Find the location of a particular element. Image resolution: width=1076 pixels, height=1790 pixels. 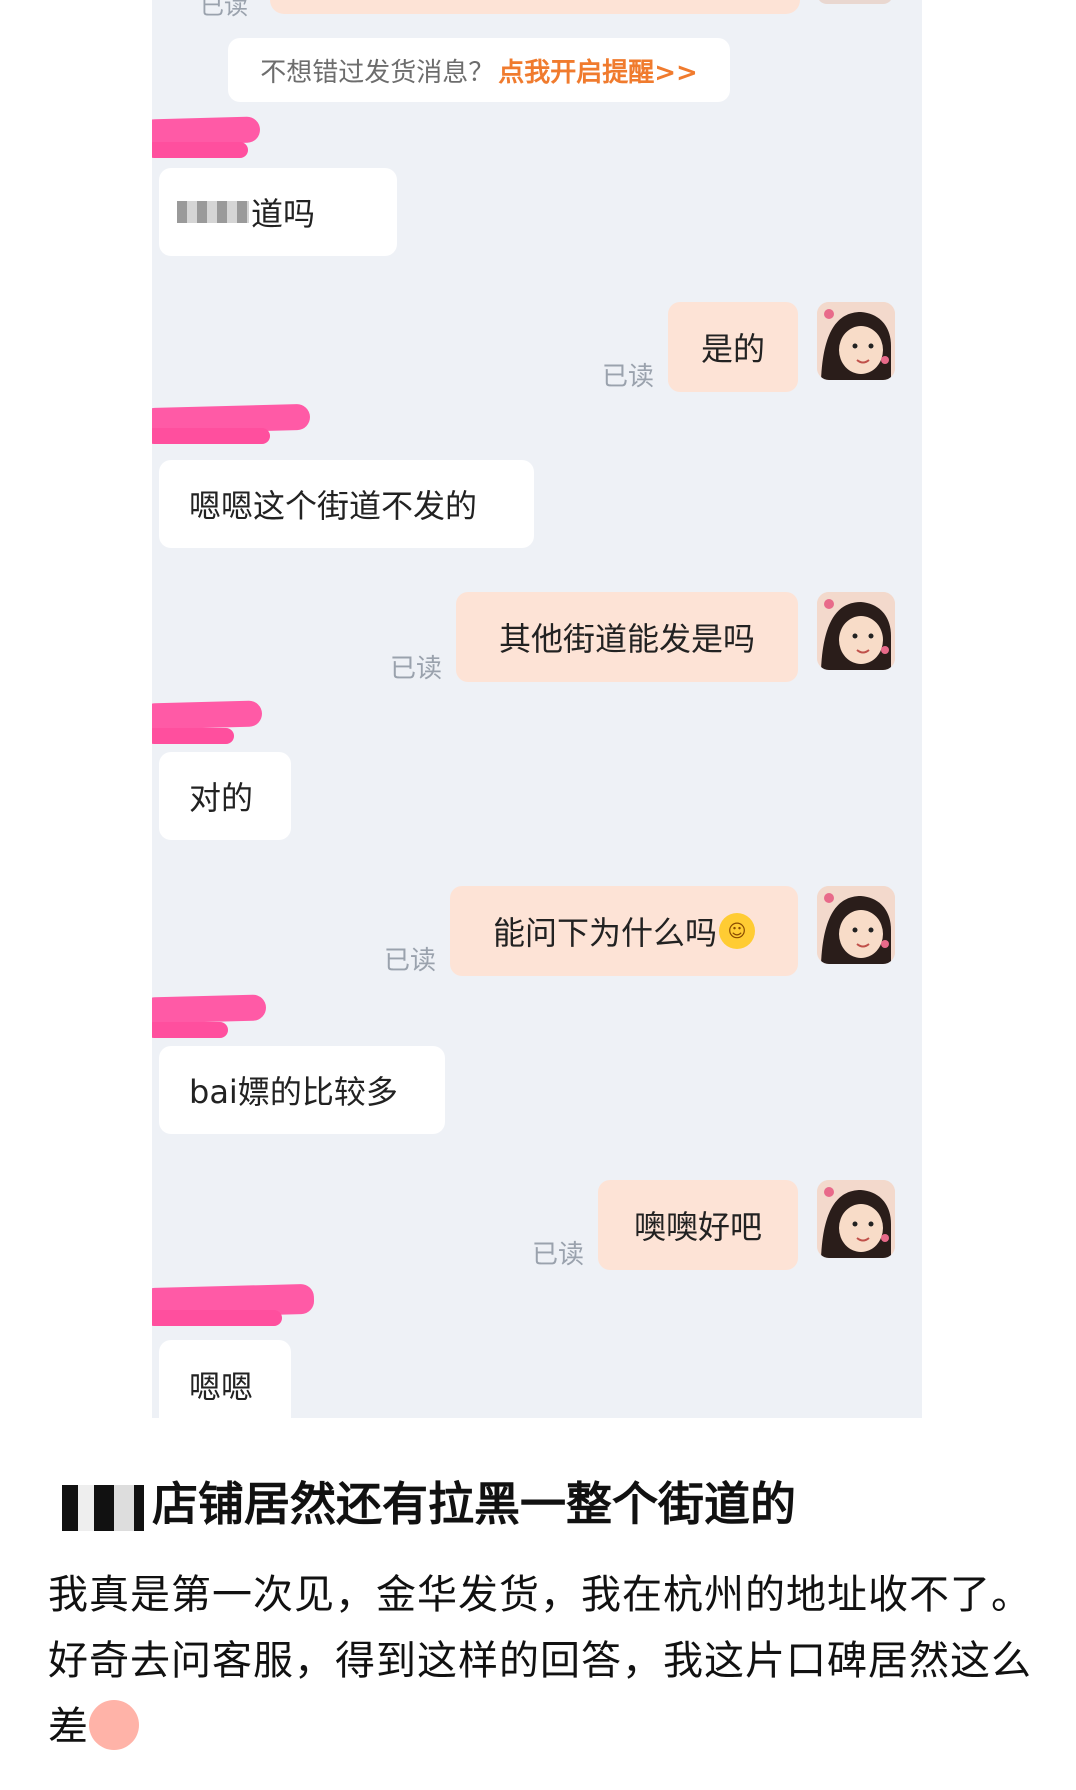

message-text: 嗯嗯这个街道不发的 is located at coordinates (333, 506).